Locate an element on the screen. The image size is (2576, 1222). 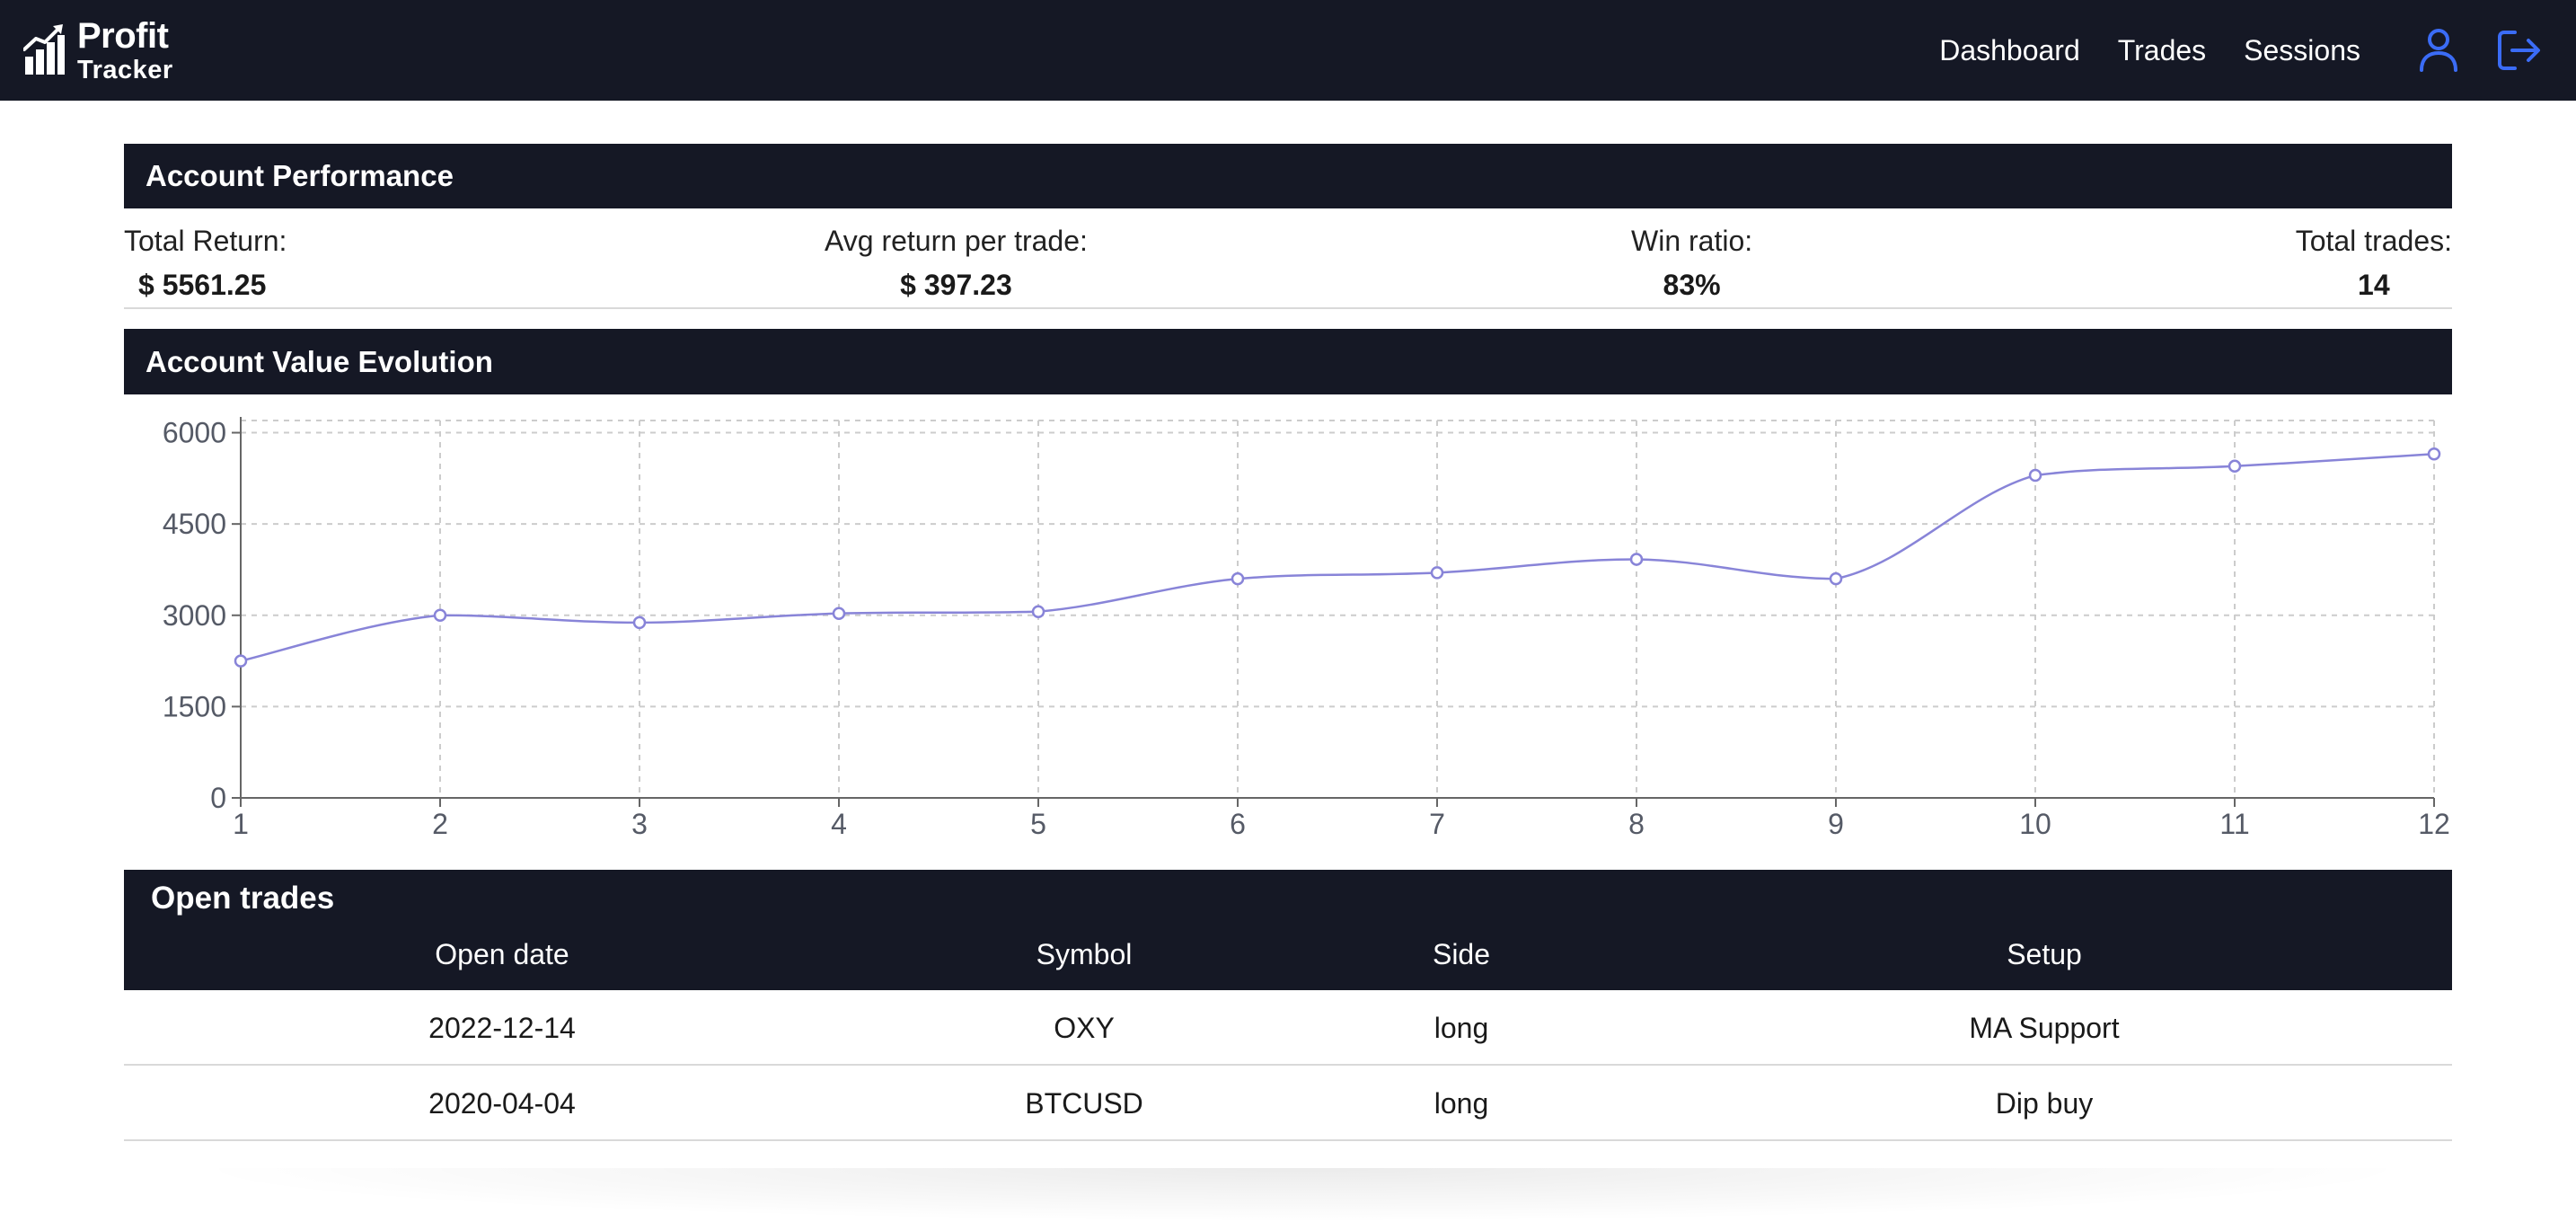
logout-button is located at coordinates (2519, 50).